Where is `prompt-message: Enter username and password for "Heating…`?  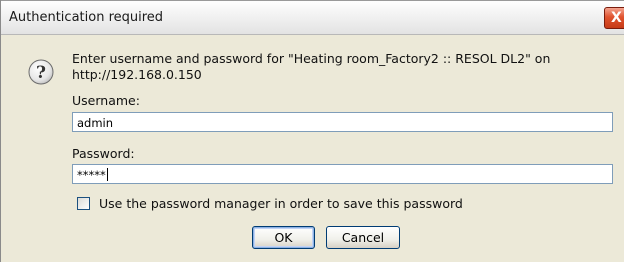 prompt-message: Enter username and password for "Heating… is located at coordinates (311, 66).